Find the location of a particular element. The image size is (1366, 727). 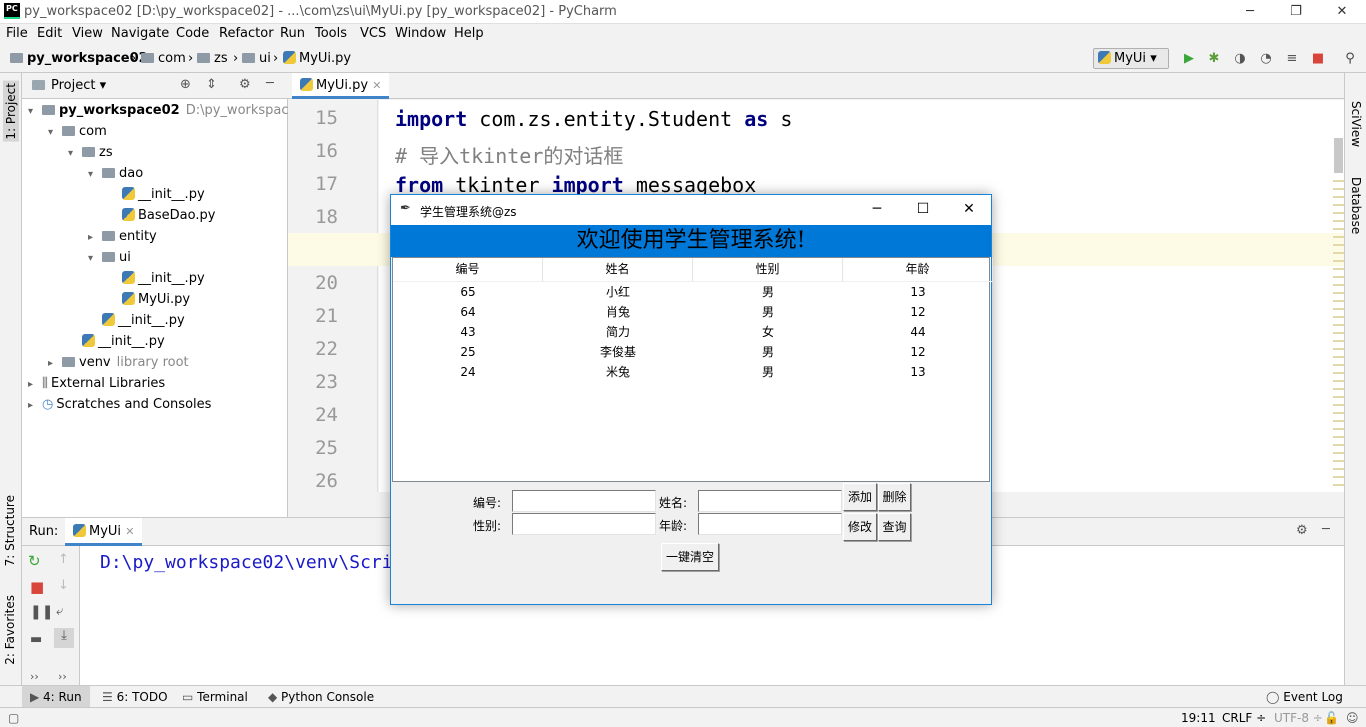

tab-run: ▶ 4: Run is located at coordinates (56, 697).